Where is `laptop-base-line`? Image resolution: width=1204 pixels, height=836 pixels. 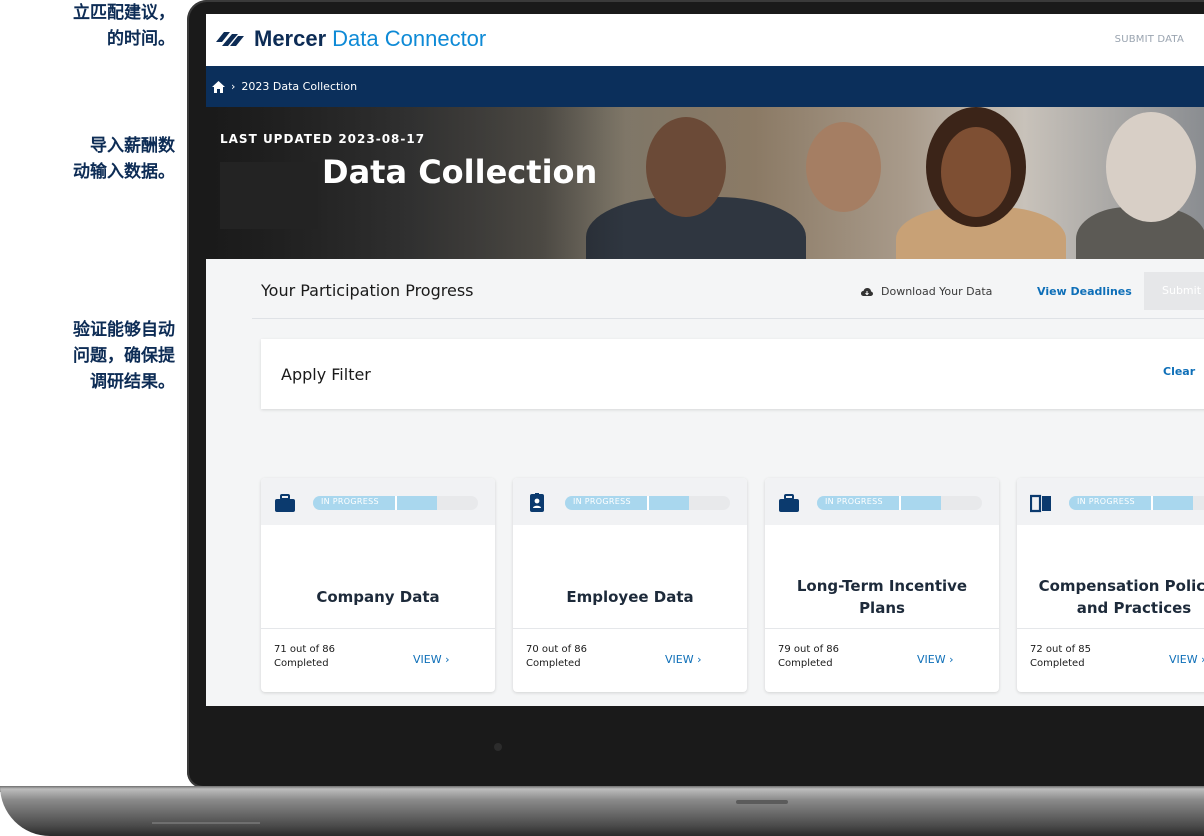 laptop-base-line is located at coordinates (206, 823).